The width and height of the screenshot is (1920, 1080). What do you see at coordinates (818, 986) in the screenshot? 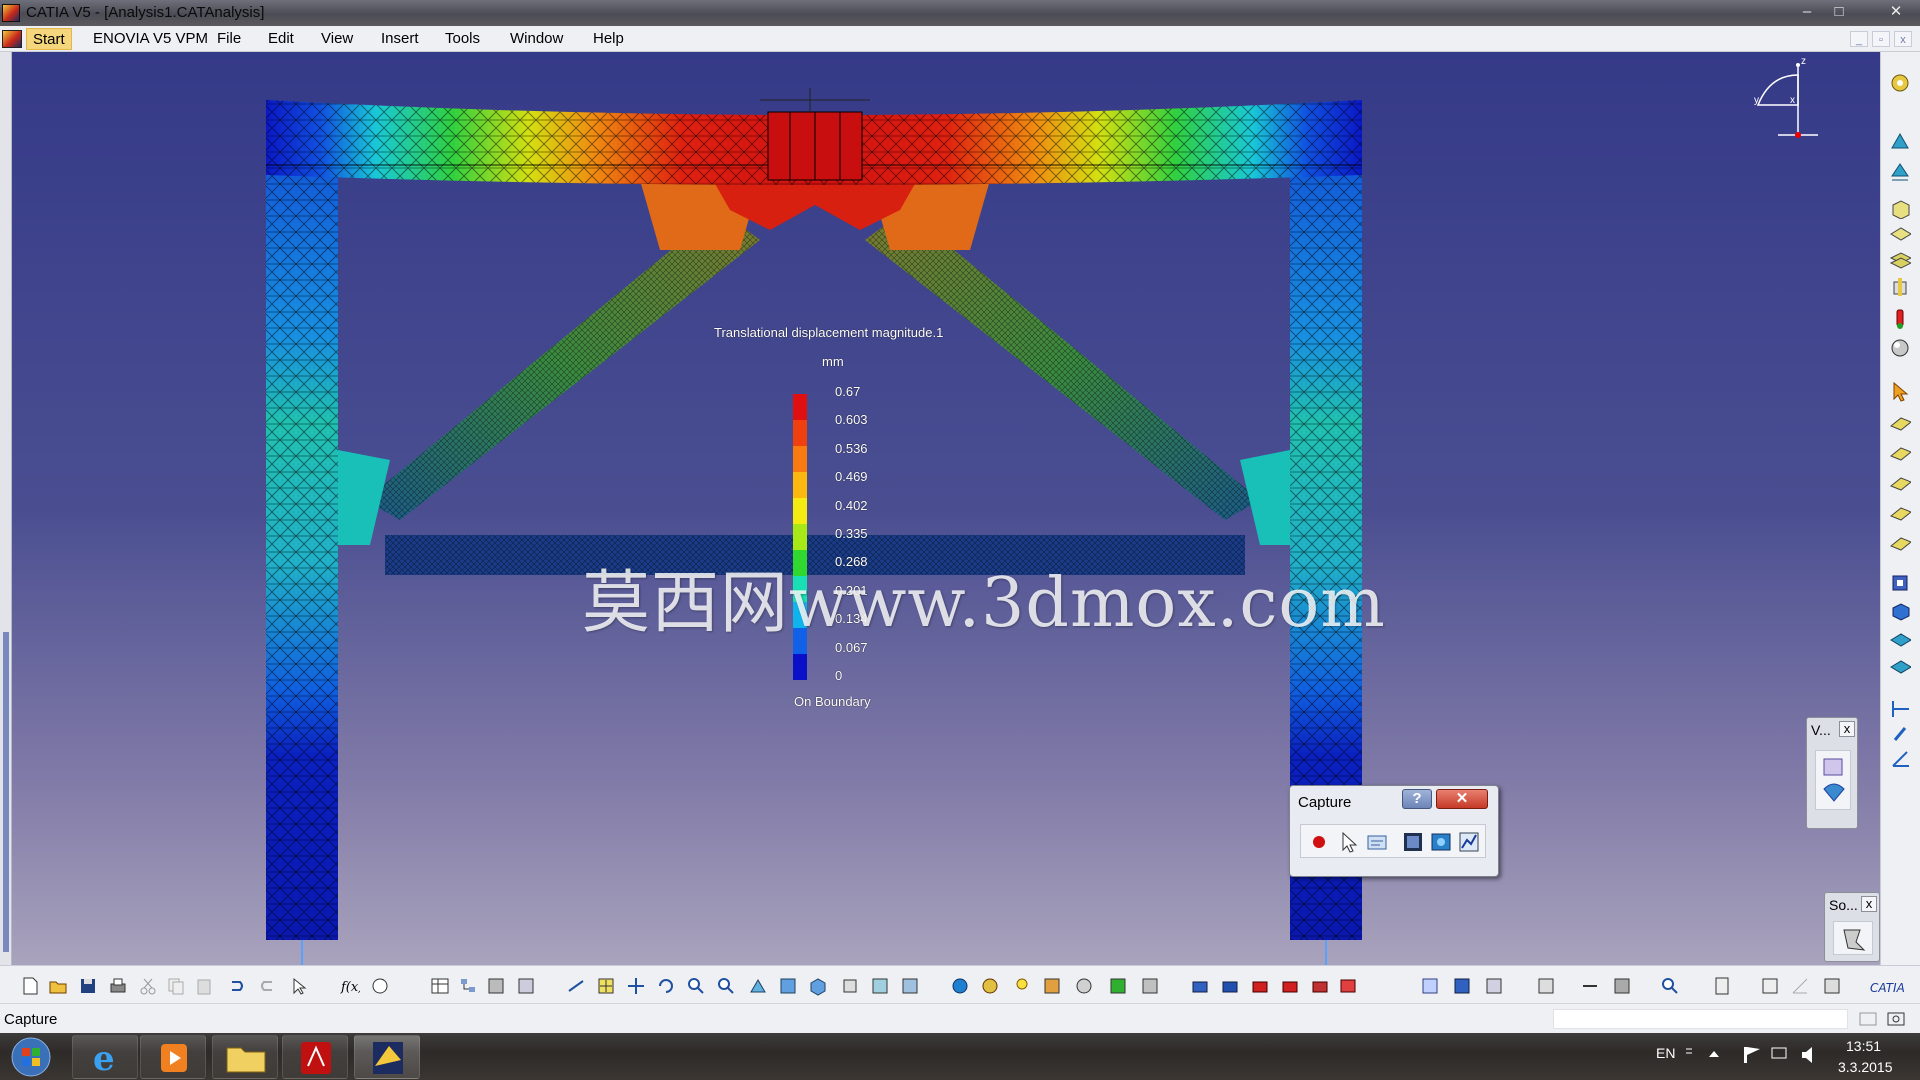
I see `iso-view-icon` at bounding box center [818, 986].